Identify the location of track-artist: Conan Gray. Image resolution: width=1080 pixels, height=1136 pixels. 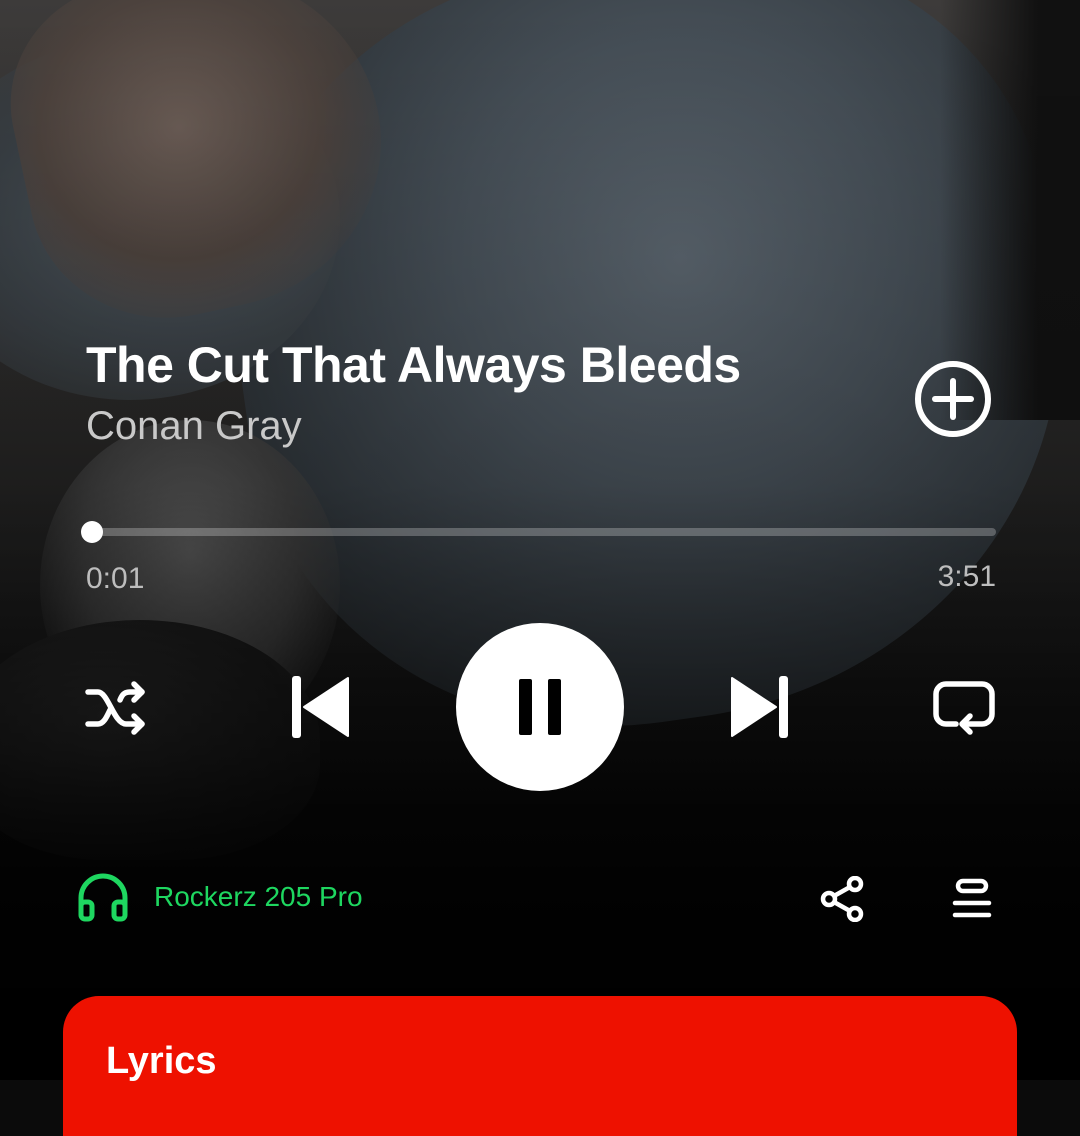
(194, 426).